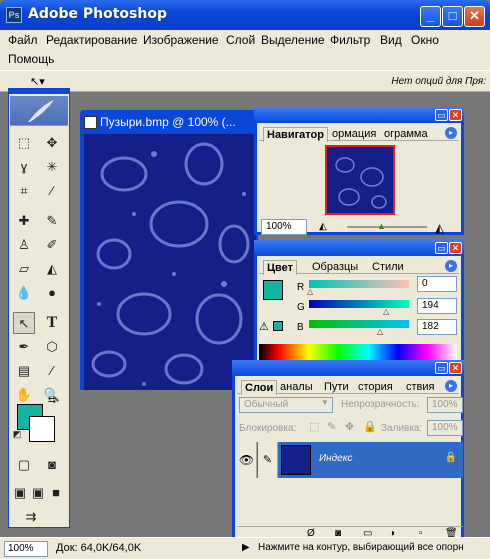  What do you see at coordinates (329, 227) in the screenshot?
I see `zoom-out-icon: ◭` at bounding box center [329, 227].